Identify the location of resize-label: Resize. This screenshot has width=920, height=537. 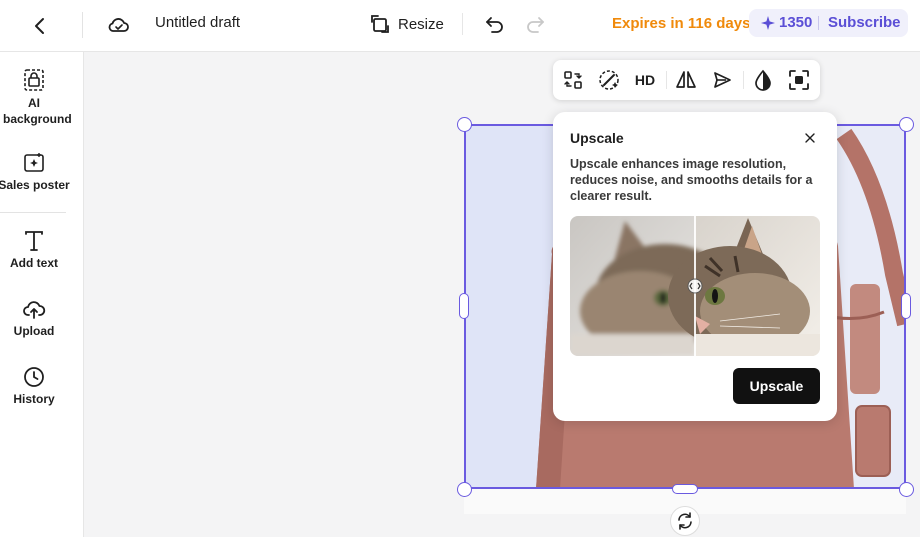
(421, 24).